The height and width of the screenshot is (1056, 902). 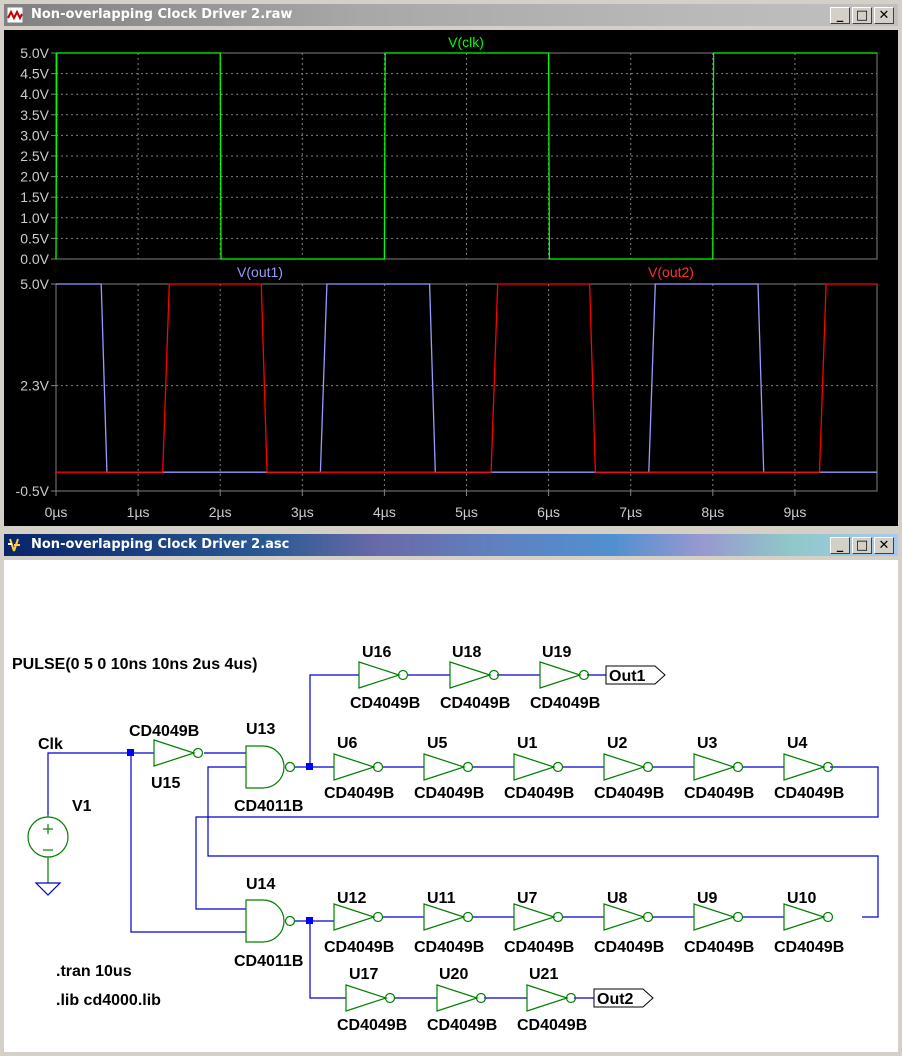 What do you see at coordinates (15, 15) in the screenshot?
I see `waveform-app-icon` at bounding box center [15, 15].